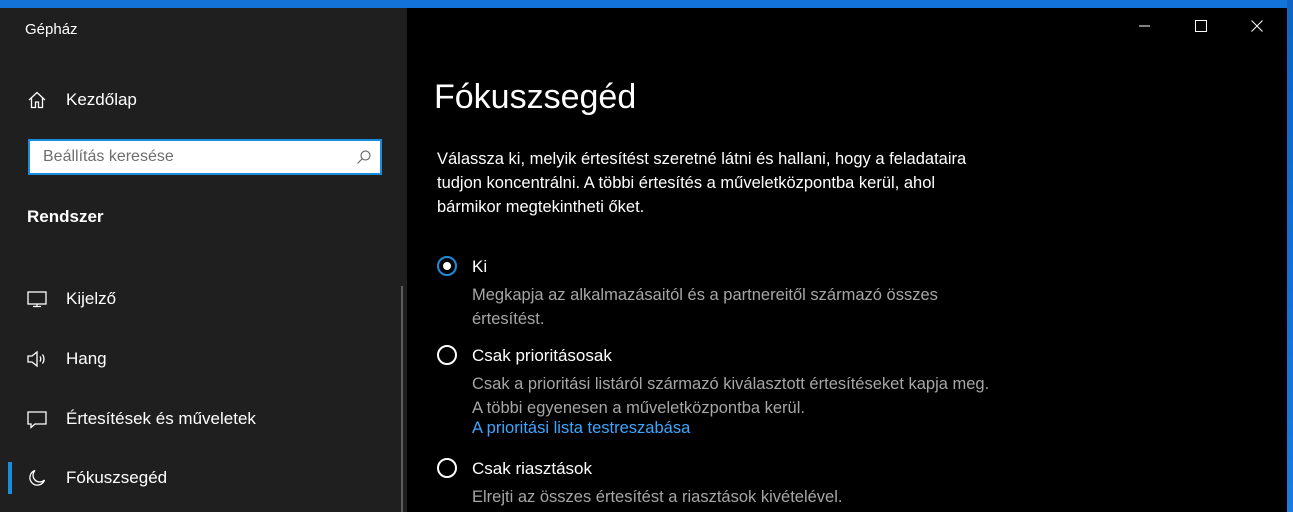 The image size is (1293, 512). Describe the element at coordinates (581, 428) in the screenshot. I see `customize-priority-list-link: A prioritási lista testreszabása` at that location.